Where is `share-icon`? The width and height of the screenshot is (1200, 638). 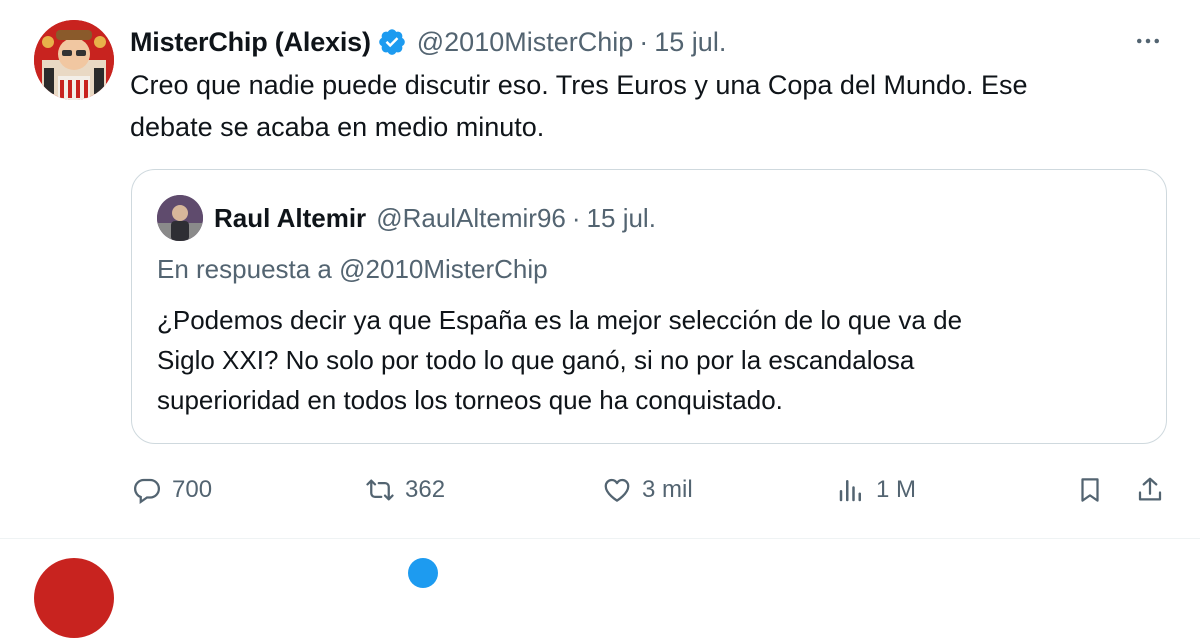
share-icon is located at coordinates (1150, 489).